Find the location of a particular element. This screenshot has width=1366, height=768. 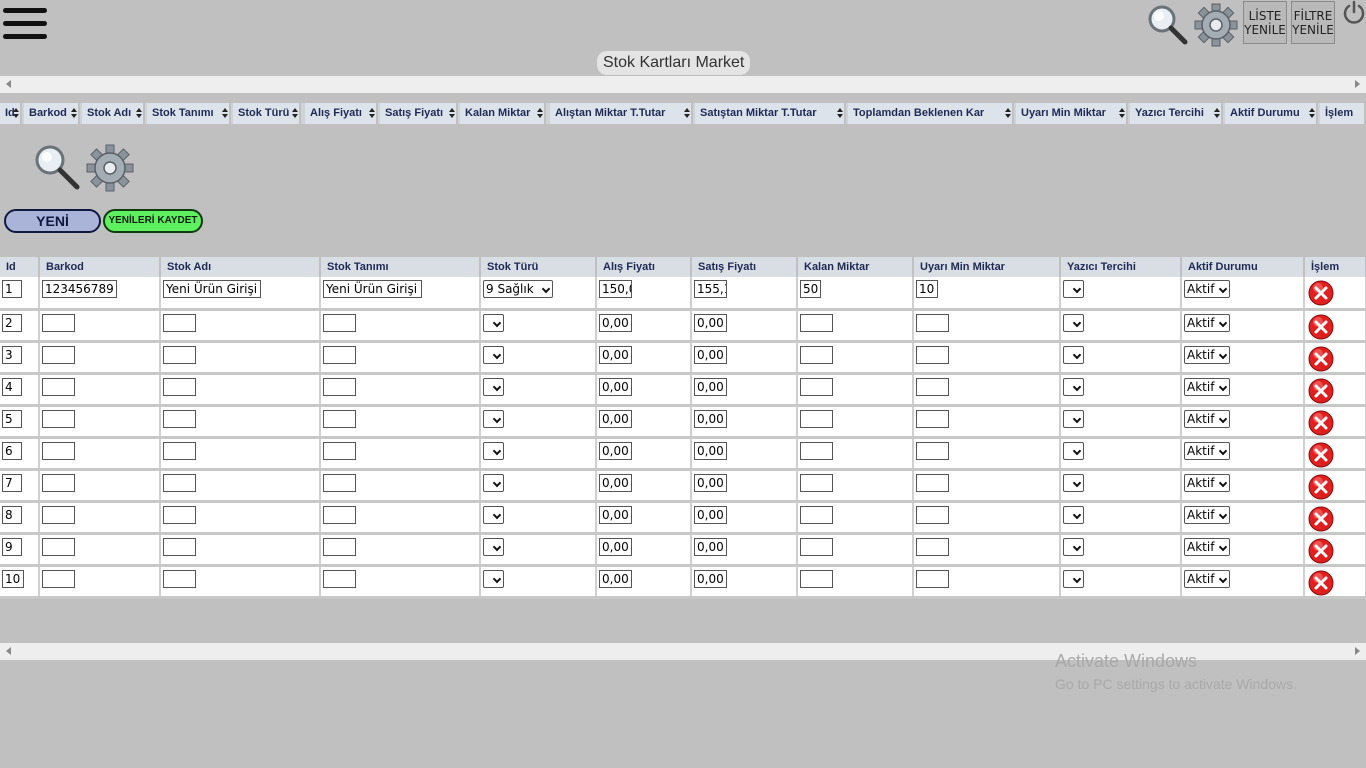

id-field: 6 is located at coordinates (12, 450).